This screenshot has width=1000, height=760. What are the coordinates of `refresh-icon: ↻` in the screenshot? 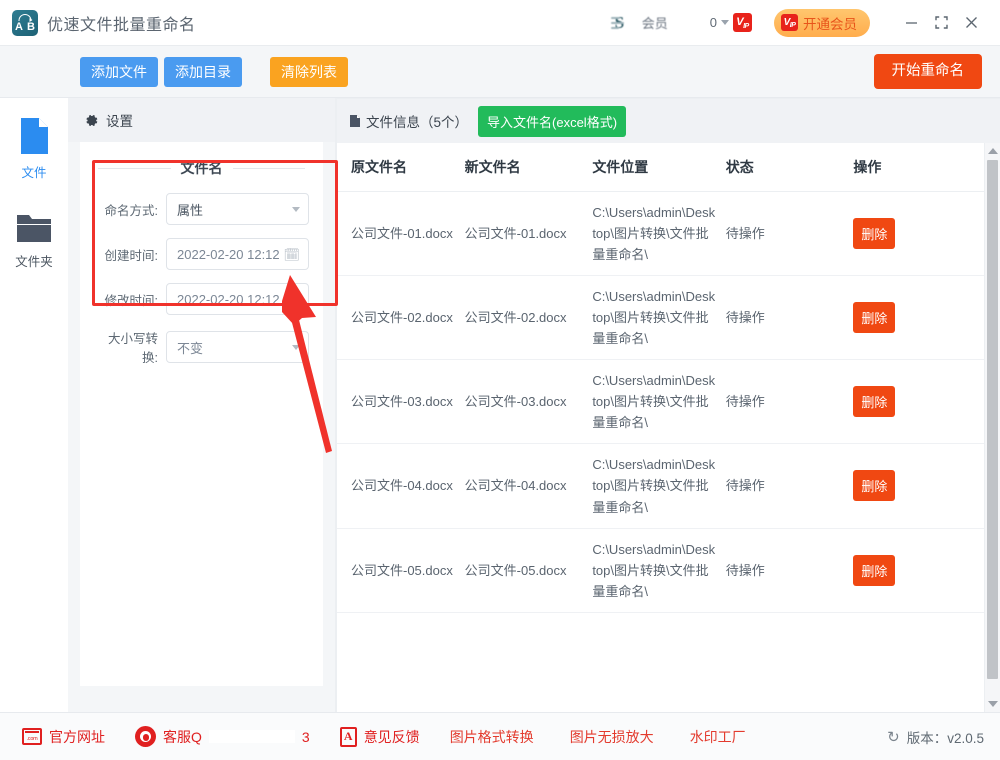 It's located at (893, 737).